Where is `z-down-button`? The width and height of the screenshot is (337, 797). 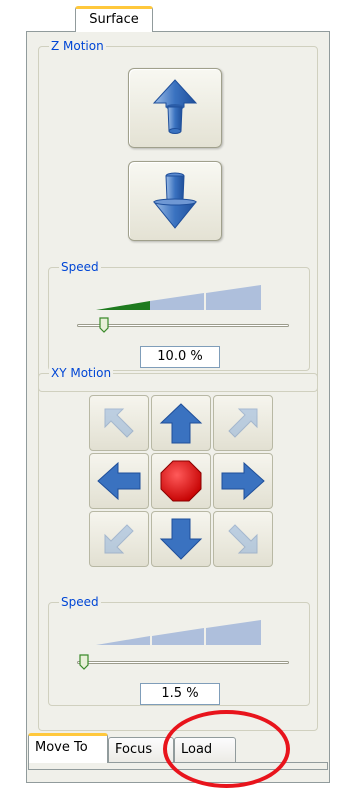
z-down-button is located at coordinates (175, 201).